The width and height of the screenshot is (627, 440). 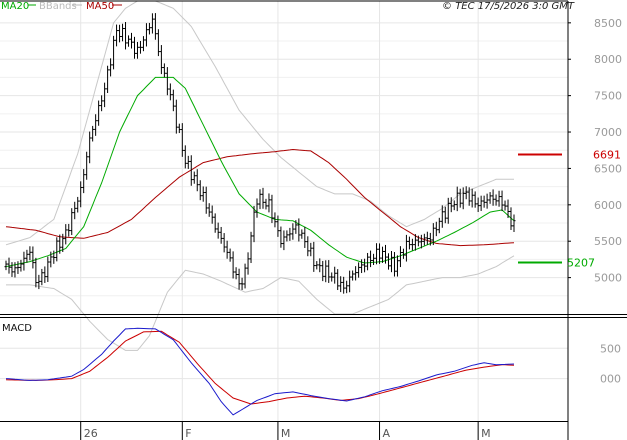 I want to click on support-level-label: 5207, so click(x=581, y=263).